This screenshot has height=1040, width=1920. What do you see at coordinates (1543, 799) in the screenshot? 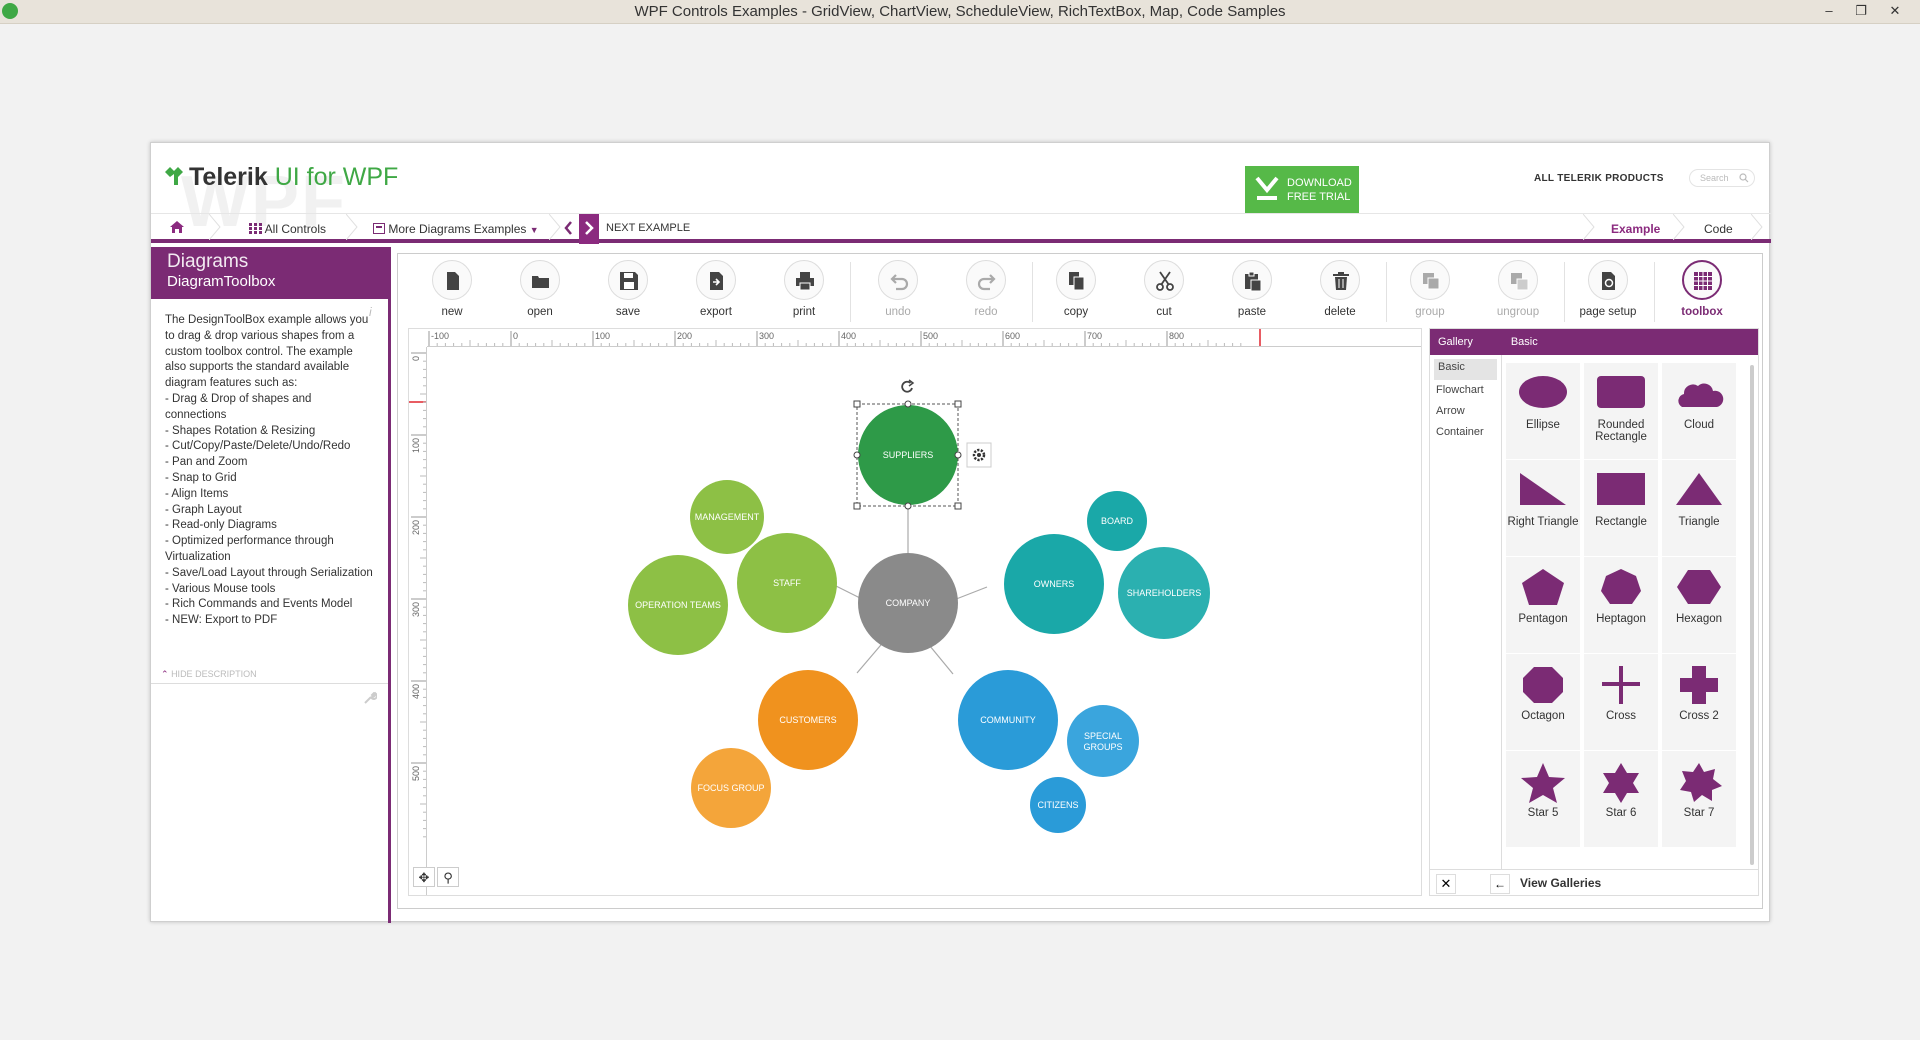
I see `shape-item-star5: Star 5` at bounding box center [1543, 799].